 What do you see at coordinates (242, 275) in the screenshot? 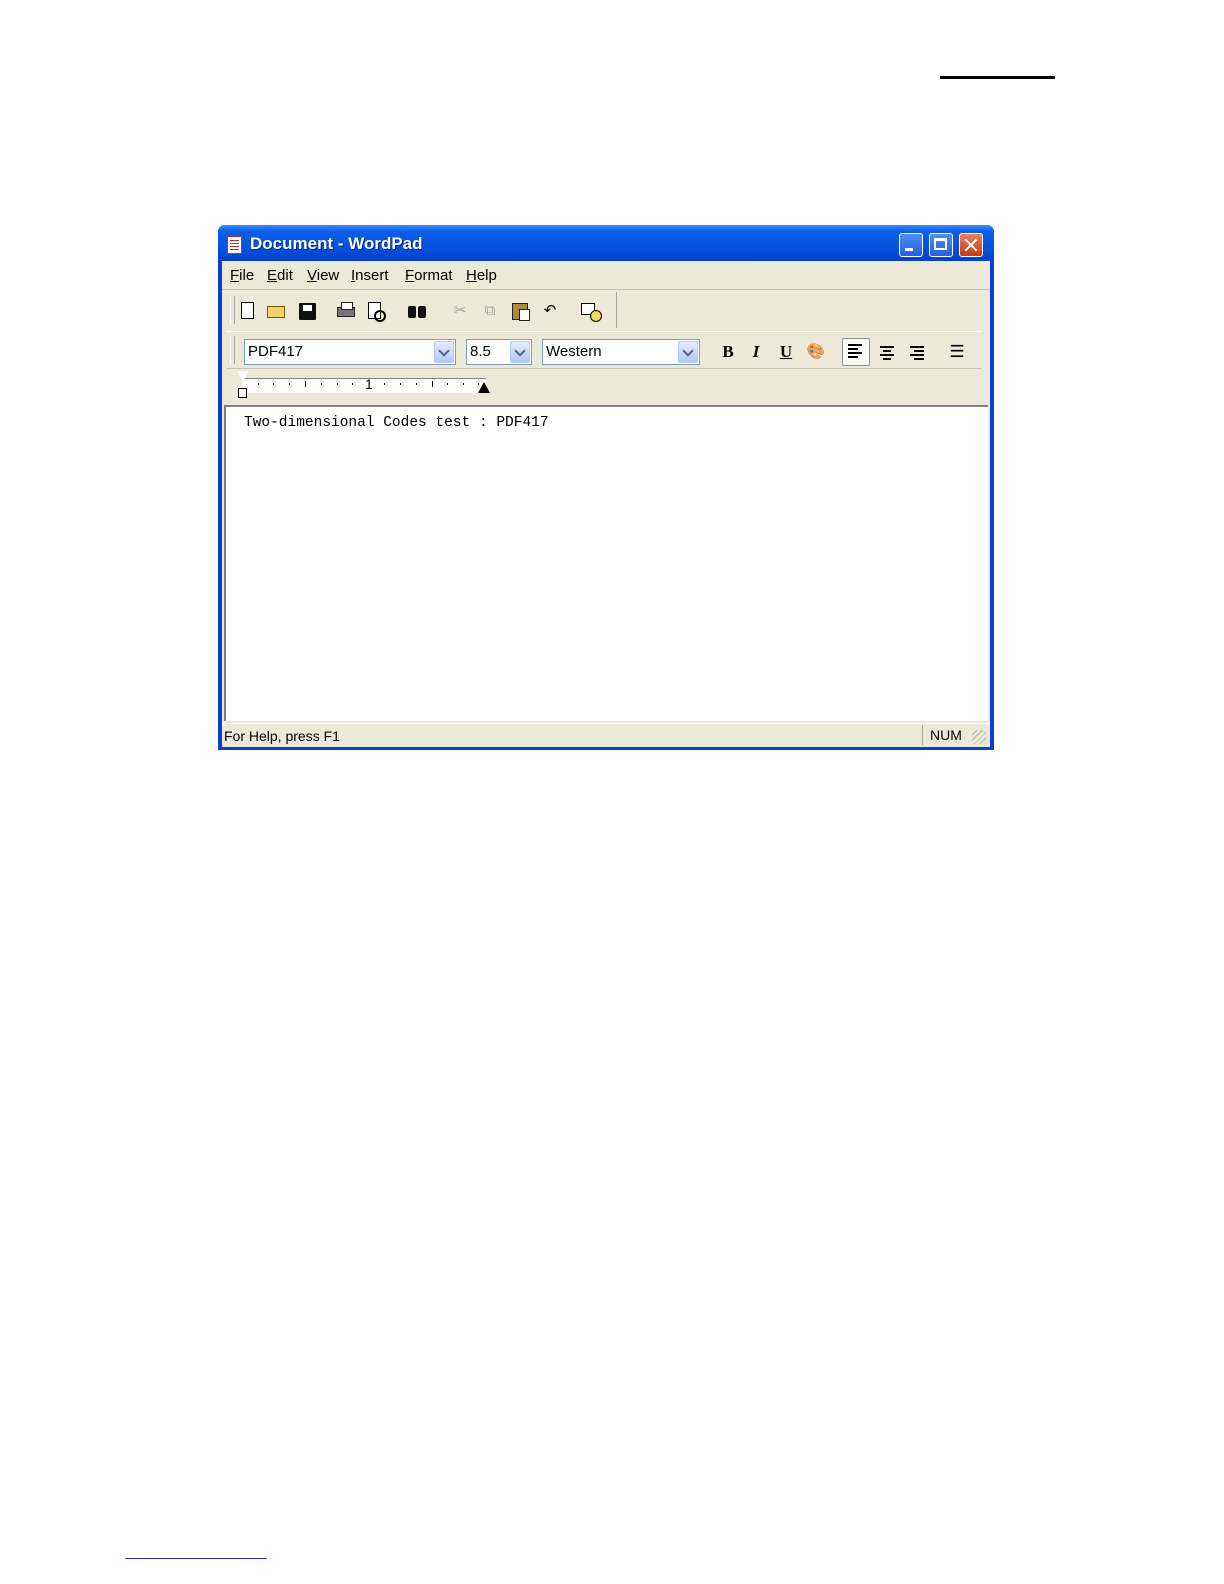
I see `menu-file: File` at bounding box center [242, 275].